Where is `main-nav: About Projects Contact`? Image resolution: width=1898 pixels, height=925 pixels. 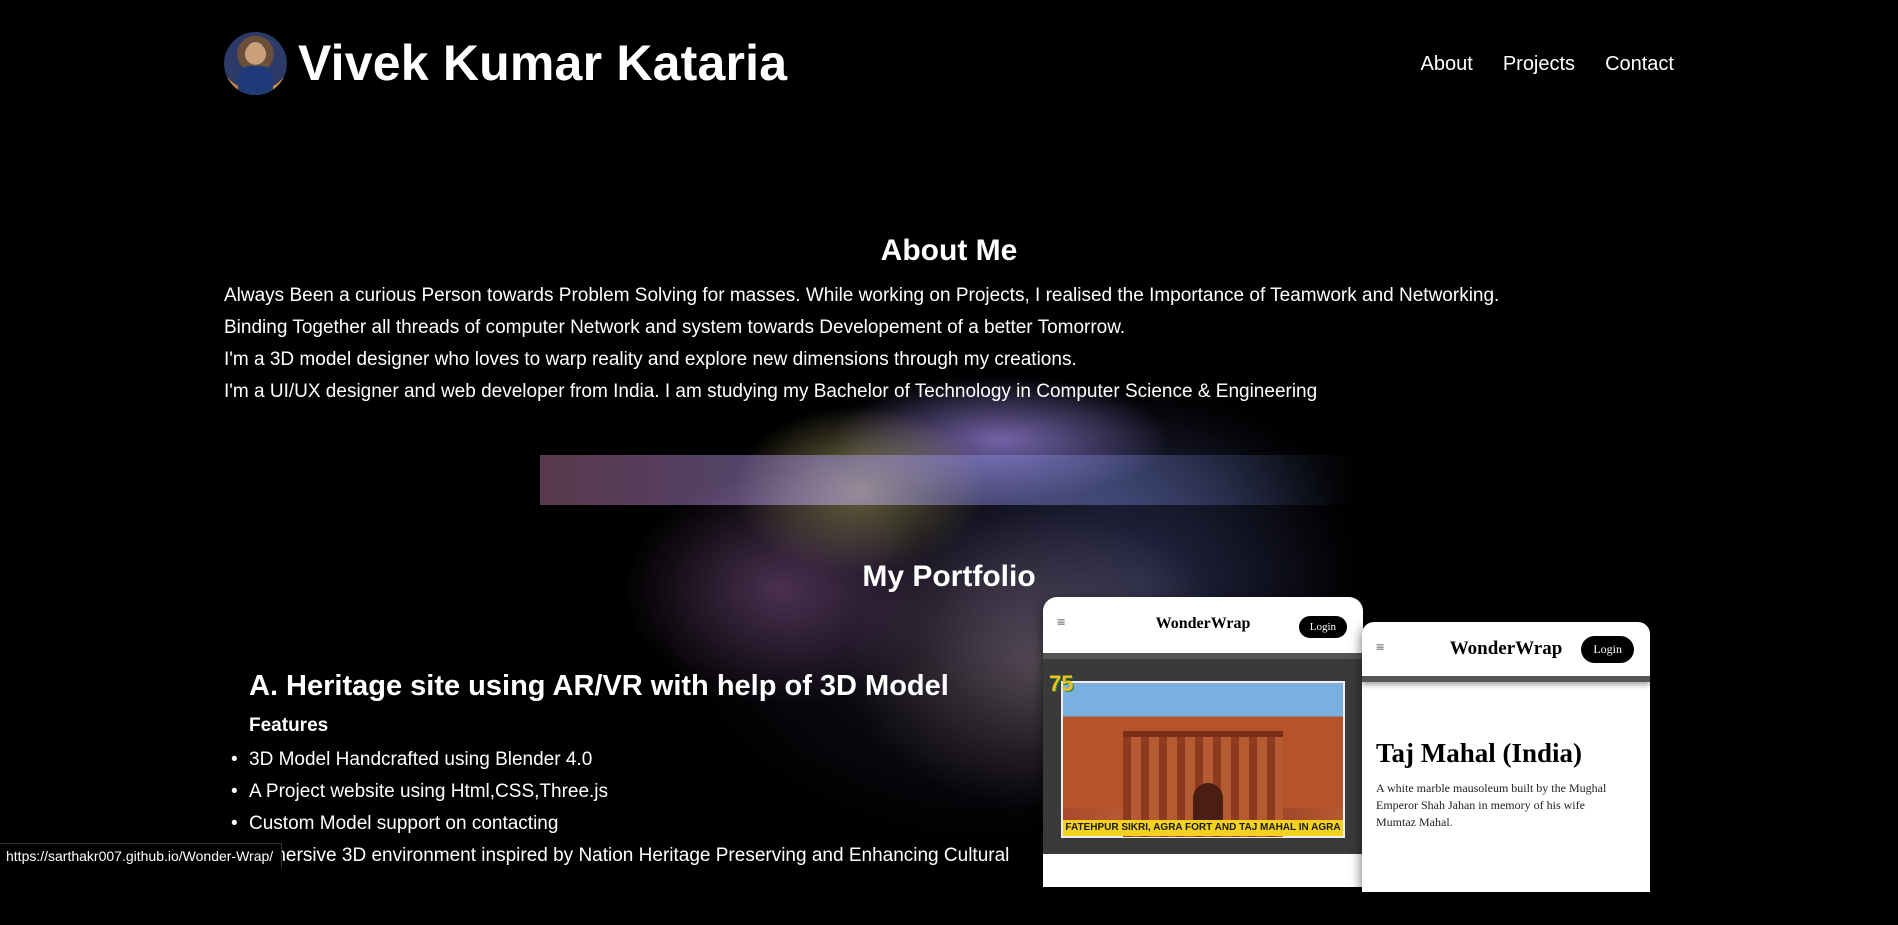
main-nav: About Projects Contact is located at coordinates (1547, 64).